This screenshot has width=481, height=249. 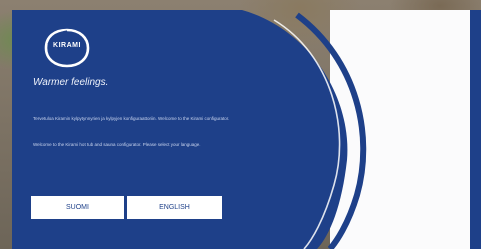 What do you see at coordinates (475, 129) in the screenshot?
I see `right-blue-strip` at bounding box center [475, 129].